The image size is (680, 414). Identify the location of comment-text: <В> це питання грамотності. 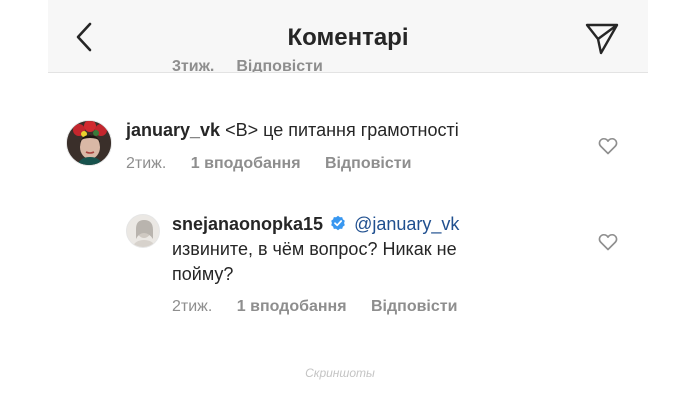
(342, 130).